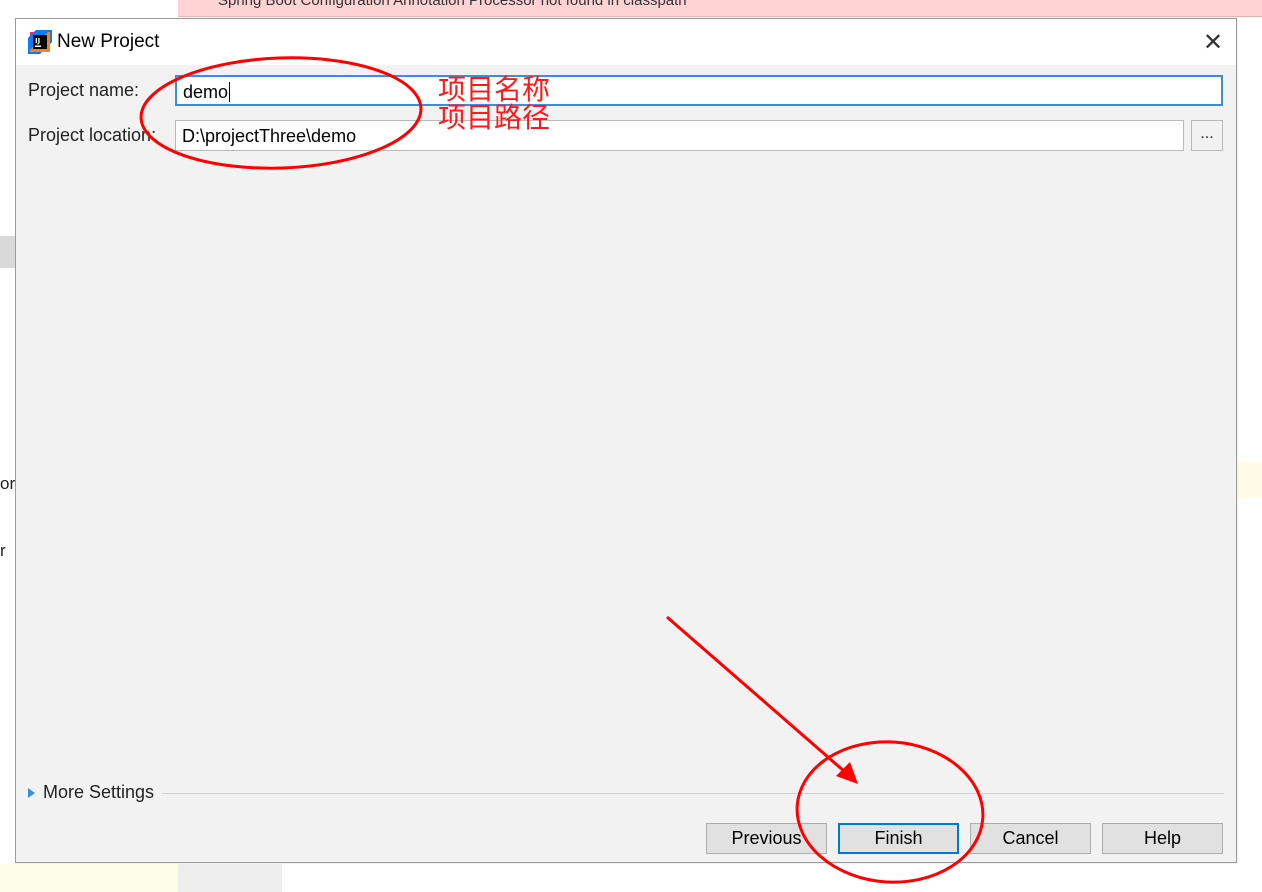  What do you see at coordinates (8, 252) in the screenshot?
I see `ide-left-selection` at bounding box center [8, 252].